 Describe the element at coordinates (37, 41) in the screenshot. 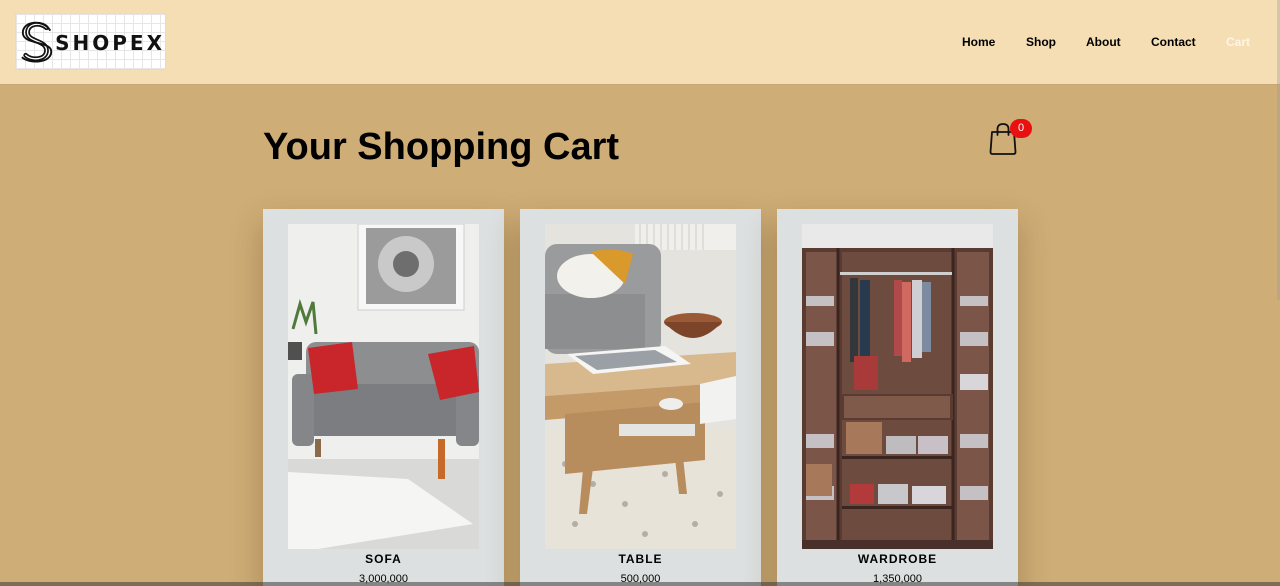

I see `shopex-logo-icon` at that location.